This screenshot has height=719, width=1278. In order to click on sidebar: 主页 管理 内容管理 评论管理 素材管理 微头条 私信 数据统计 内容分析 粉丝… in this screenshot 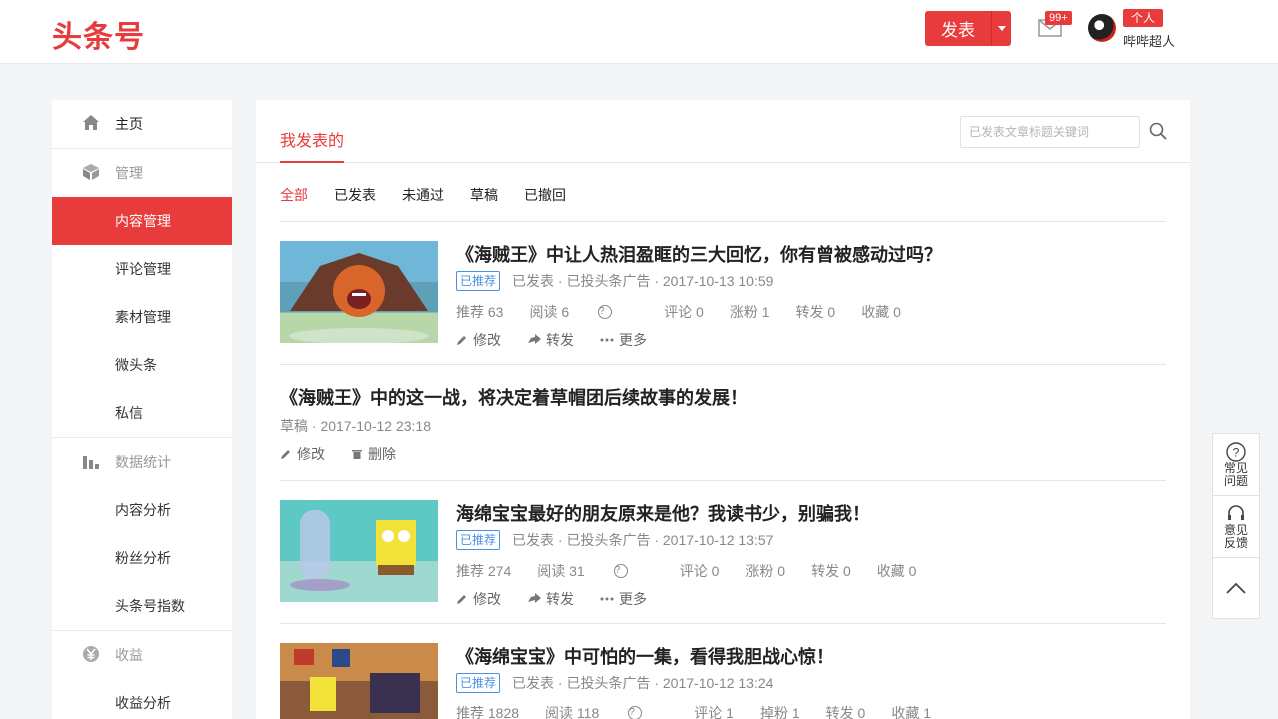, I will do `click(142, 409)`.